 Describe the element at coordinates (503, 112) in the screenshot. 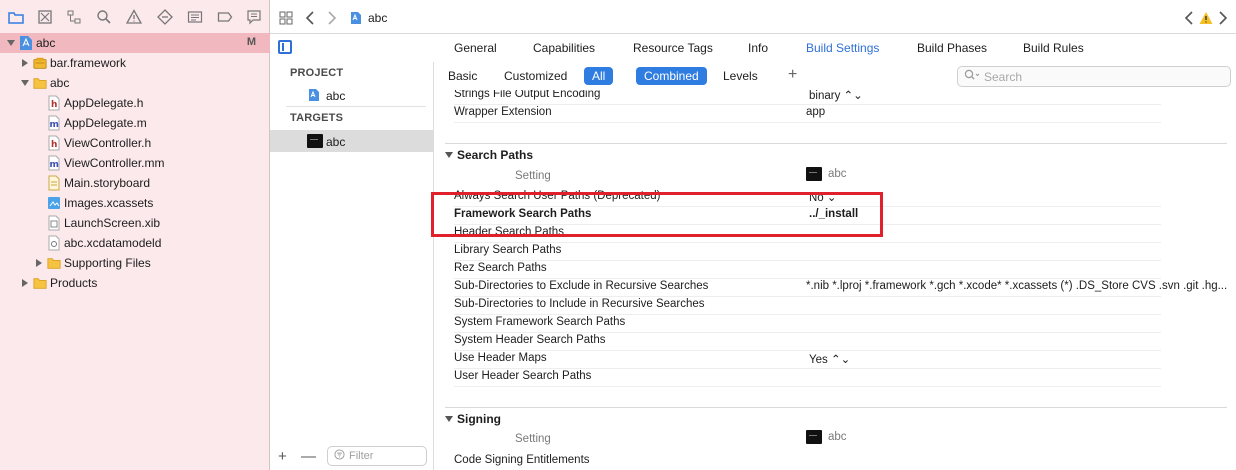

I see `setting-name: Wrapper Extension` at that location.